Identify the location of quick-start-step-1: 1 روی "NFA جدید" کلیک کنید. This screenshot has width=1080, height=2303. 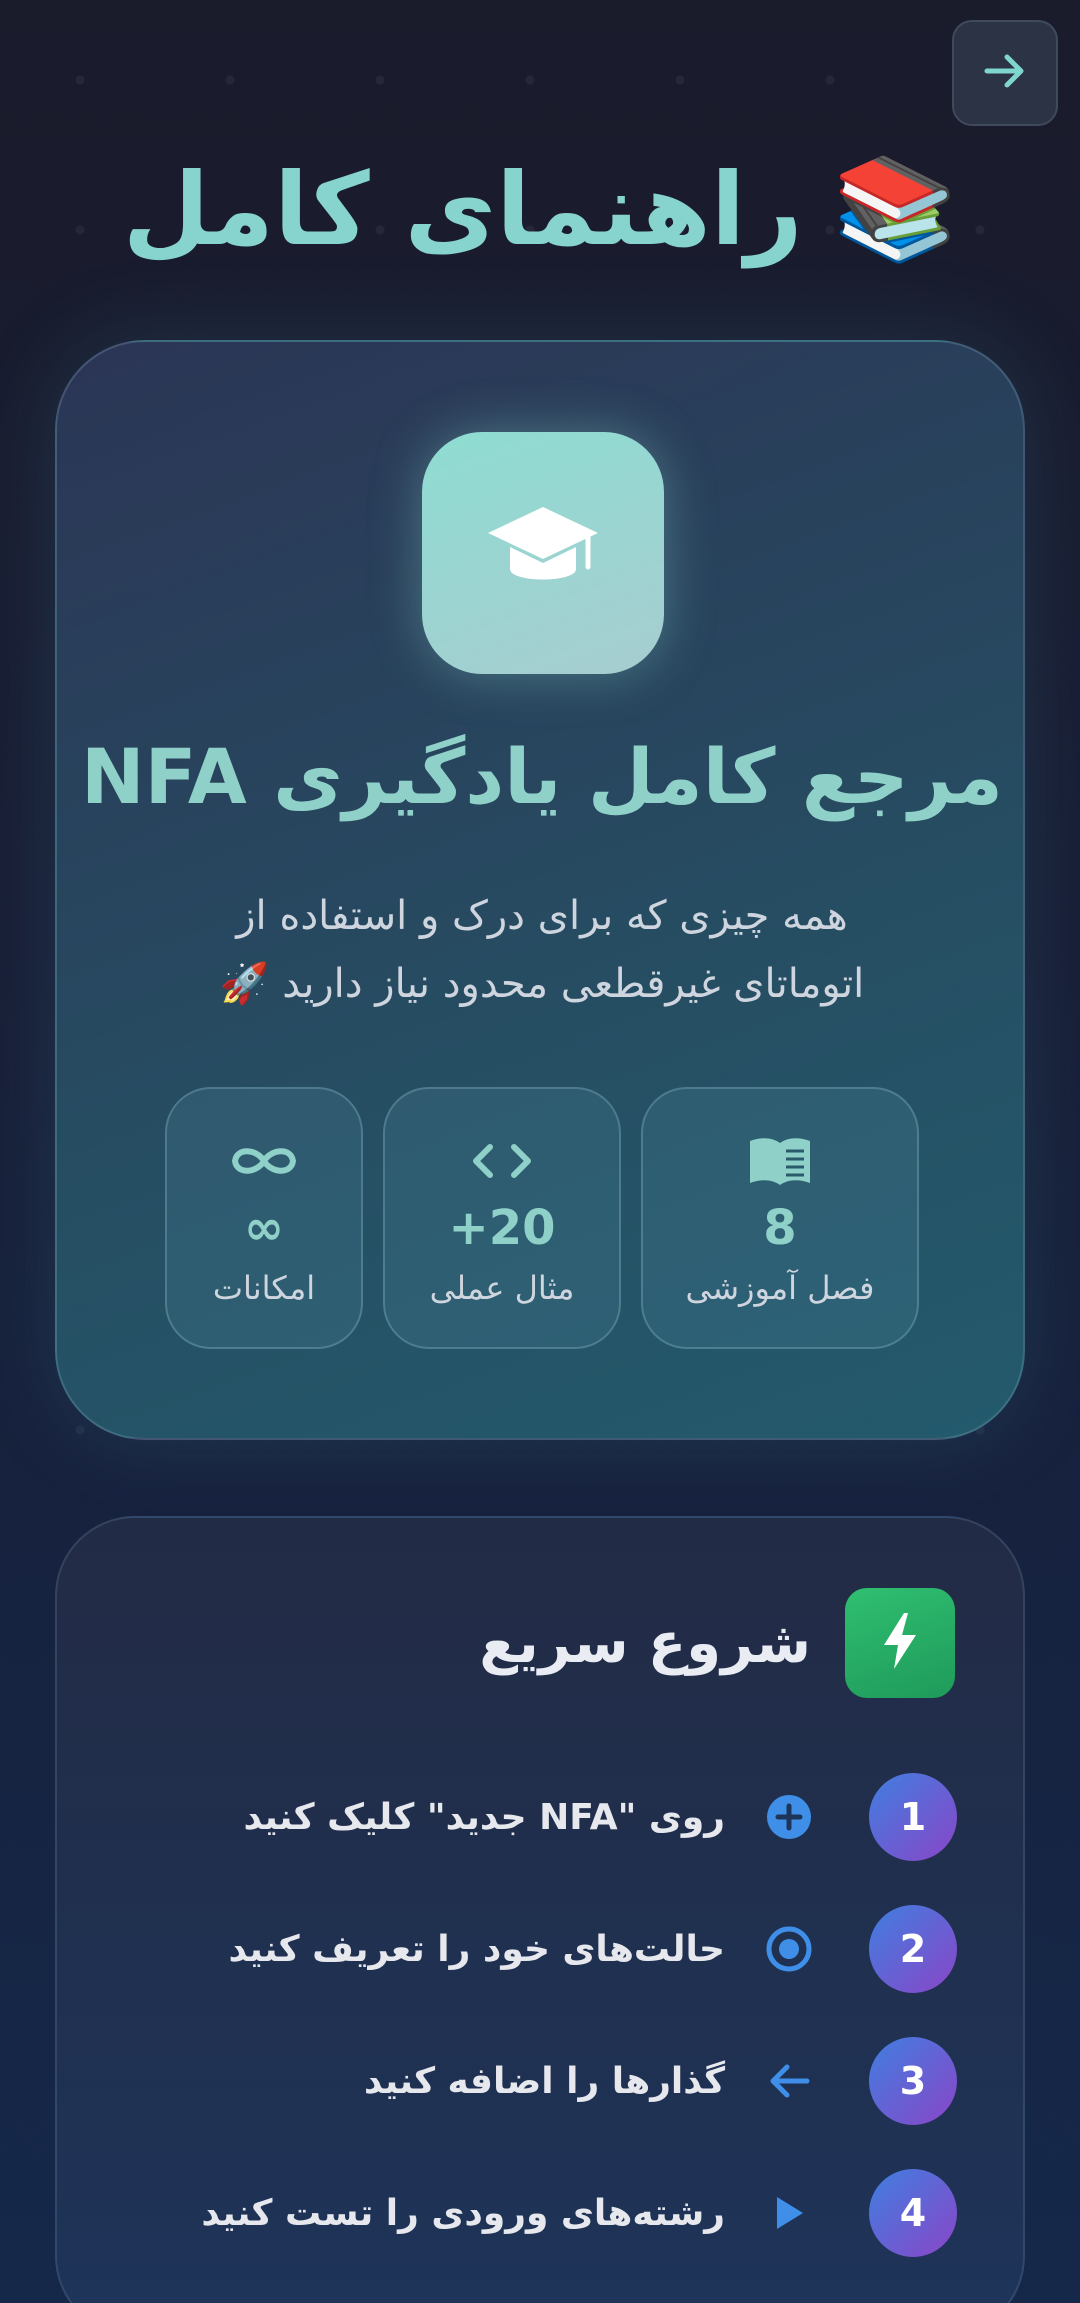
(600, 1817).